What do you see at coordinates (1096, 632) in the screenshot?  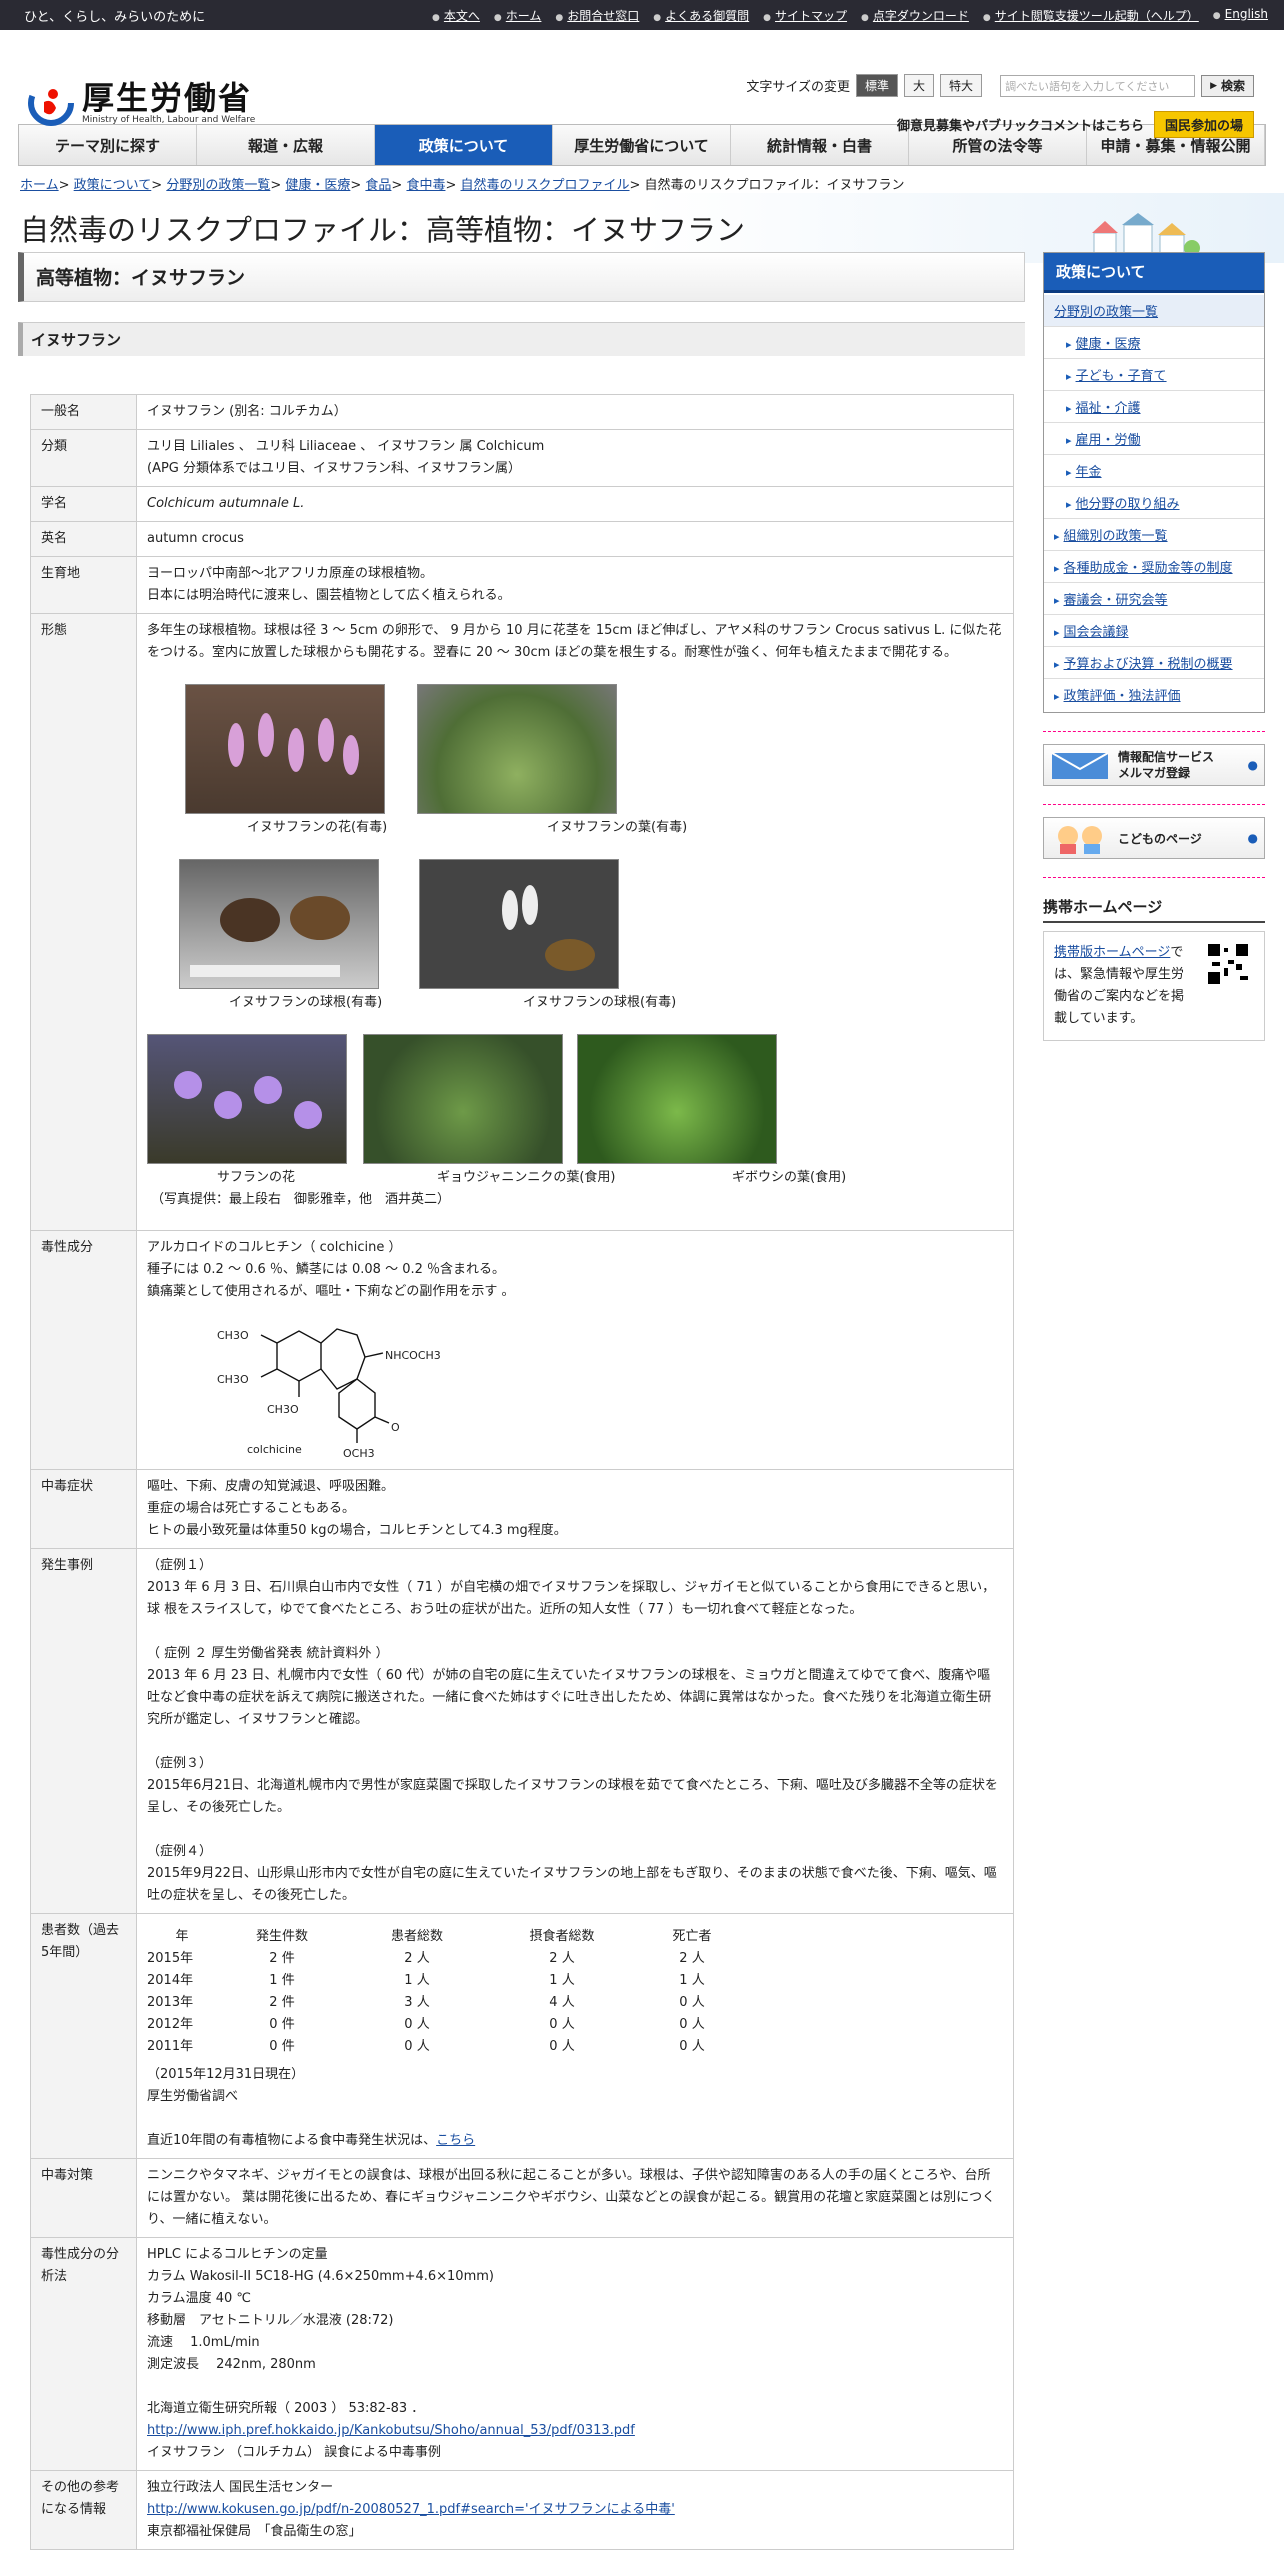 I see `sidebar-link: 国会会議録` at bounding box center [1096, 632].